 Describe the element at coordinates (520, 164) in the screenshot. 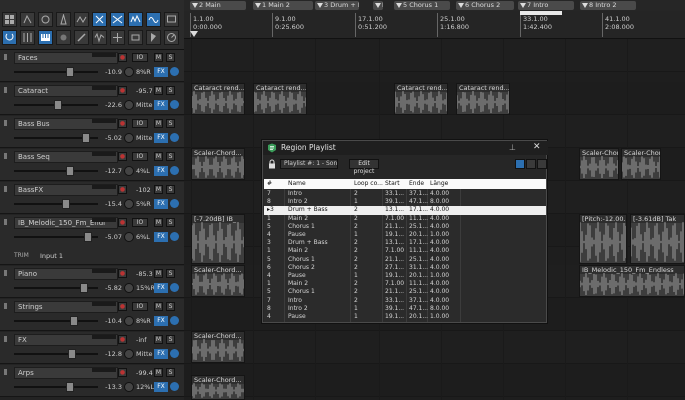

I see `play-mode-icon` at that location.